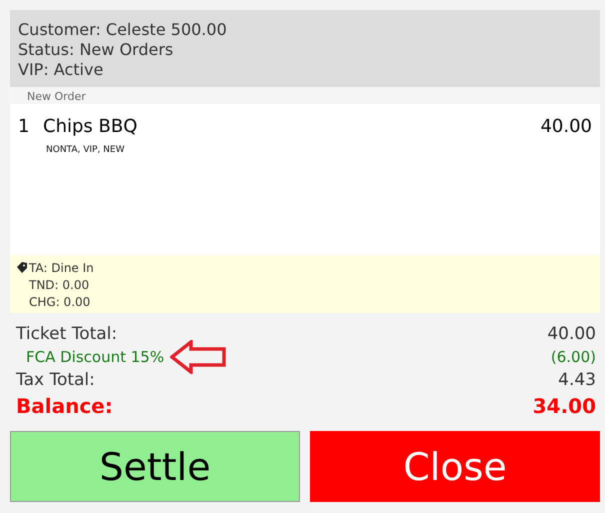 Image resolution: width=605 pixels, height=513 pixels. I want to click on tag-icon, so click(22, 268).